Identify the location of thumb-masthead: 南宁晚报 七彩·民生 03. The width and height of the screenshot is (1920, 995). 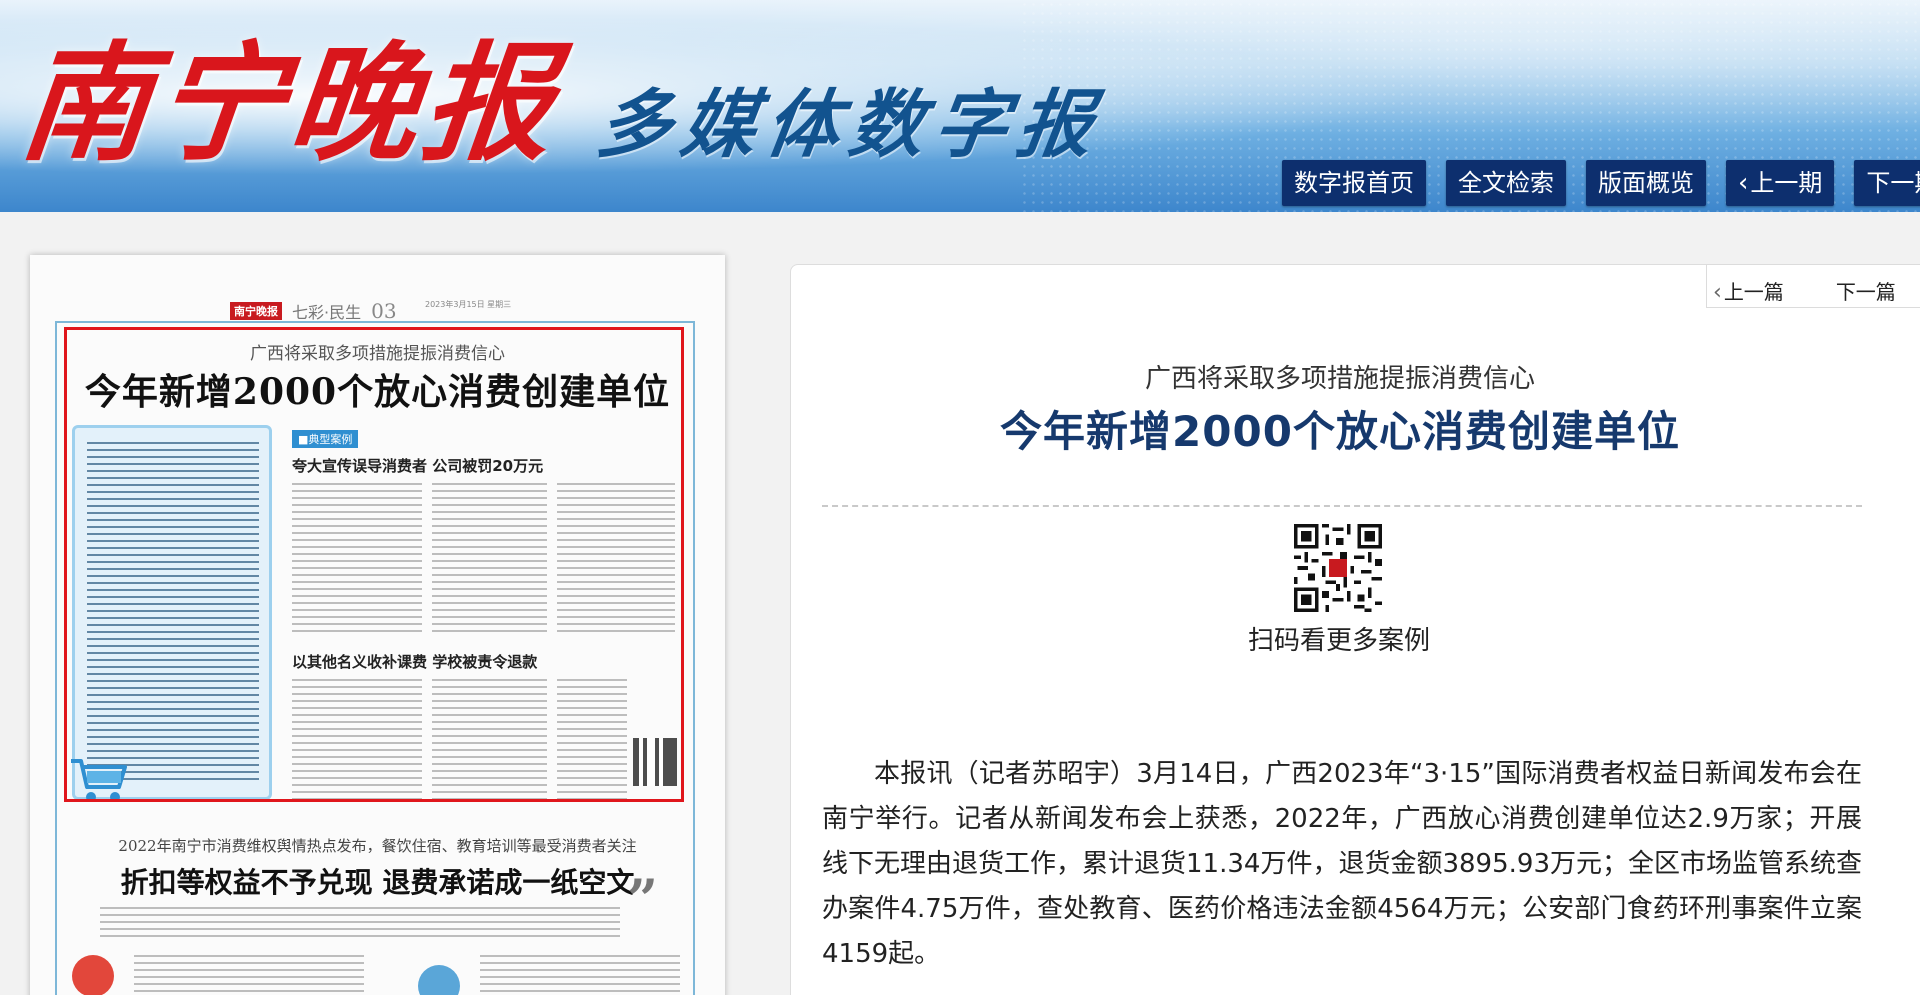
(313, 311).